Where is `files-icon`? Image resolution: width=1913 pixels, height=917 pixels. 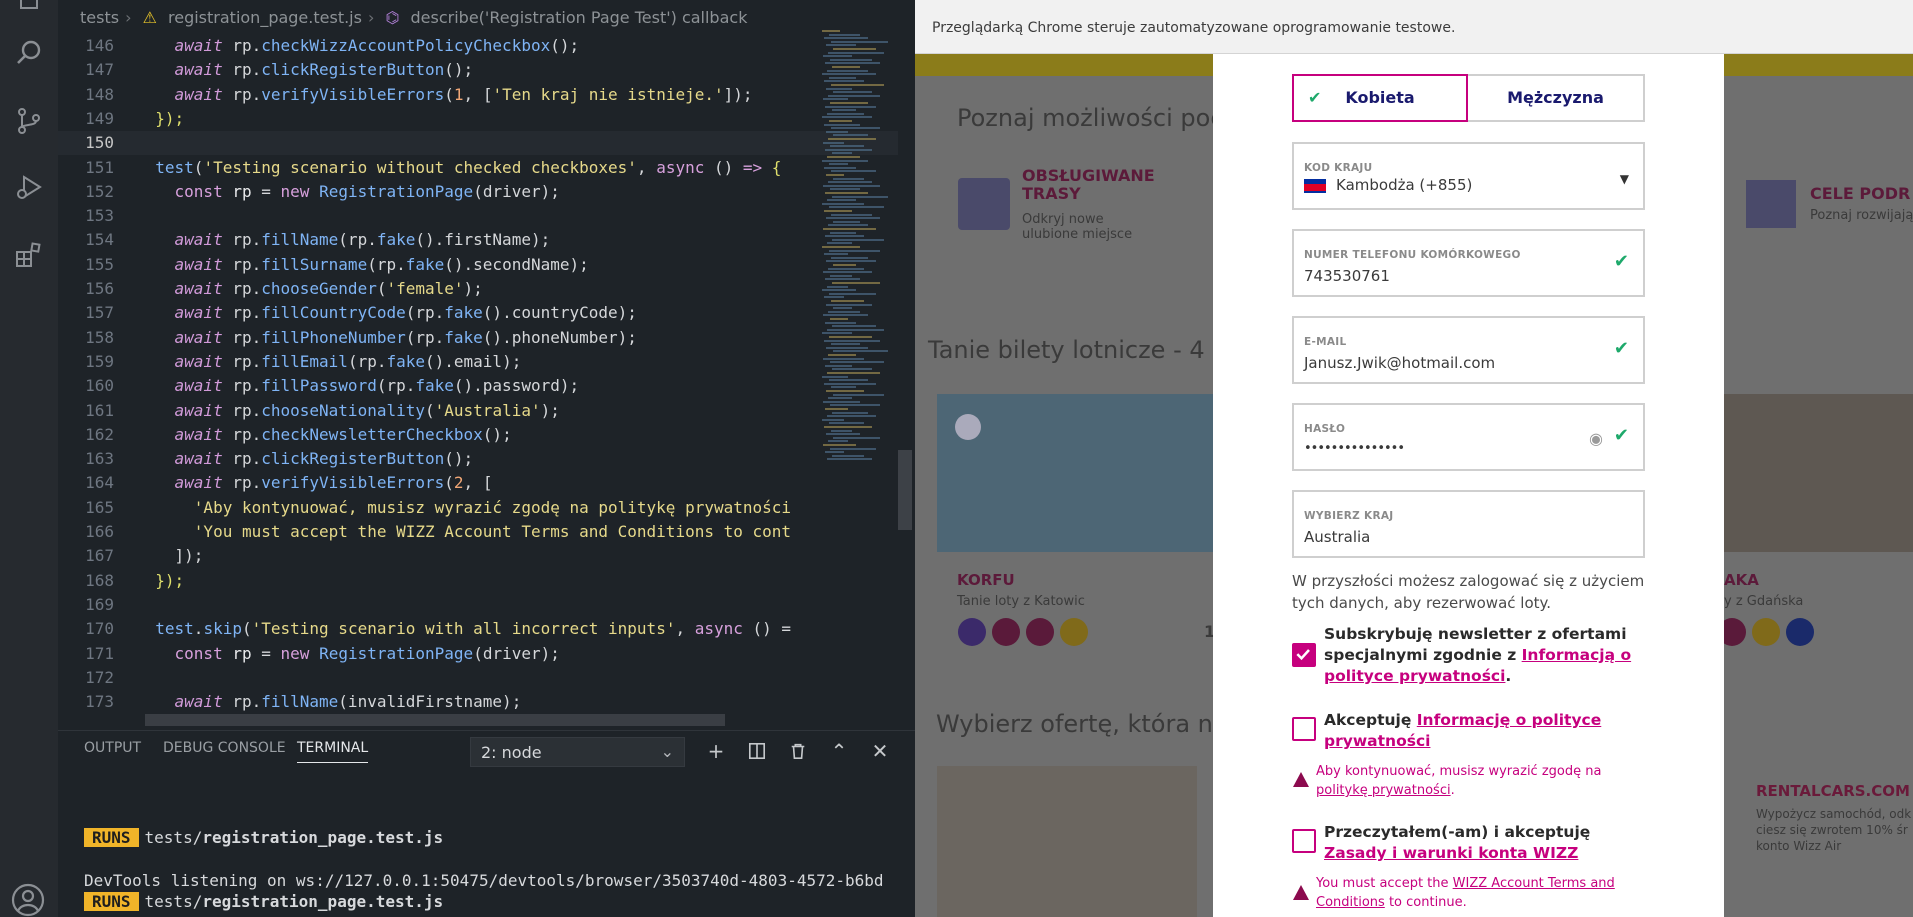
files-icon is located at coordinates (29, 5).